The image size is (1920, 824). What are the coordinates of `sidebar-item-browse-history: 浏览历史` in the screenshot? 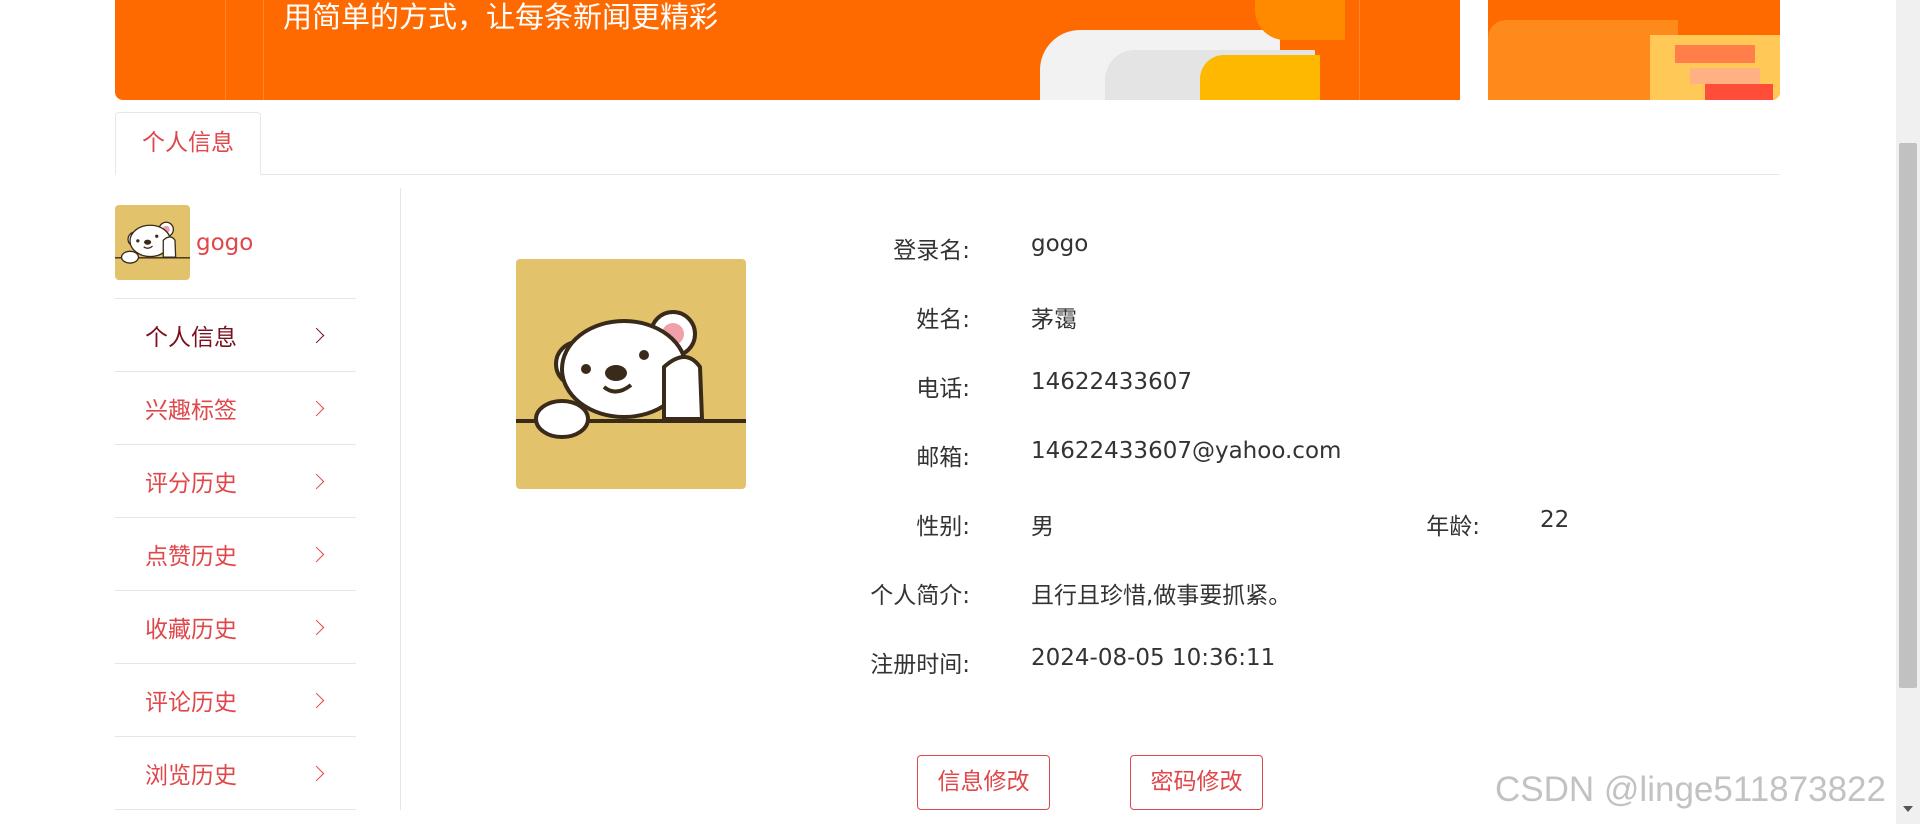 It's located at (235, 773).